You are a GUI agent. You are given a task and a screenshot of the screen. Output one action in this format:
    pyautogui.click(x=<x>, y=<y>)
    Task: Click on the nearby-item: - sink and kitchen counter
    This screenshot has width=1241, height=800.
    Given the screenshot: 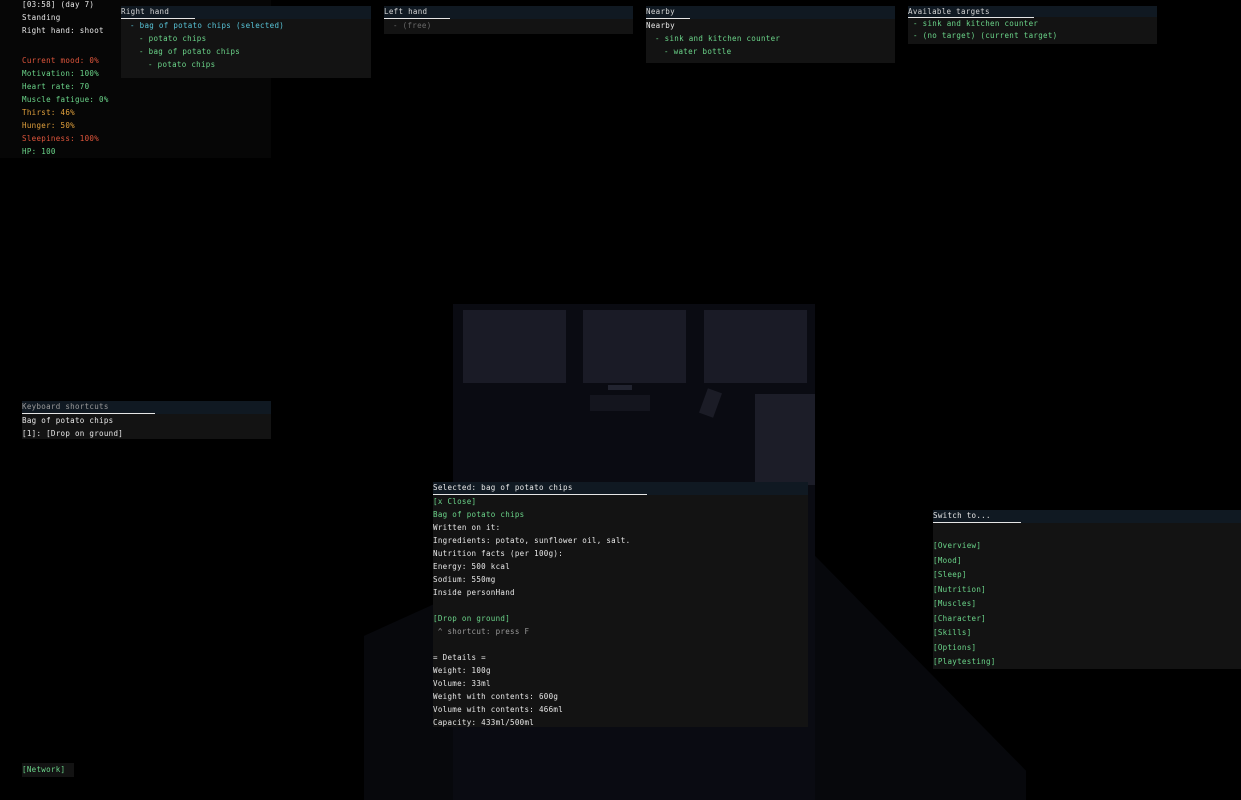 What is the action you would take?
    pyautogui.click(x=770, y=38)
    